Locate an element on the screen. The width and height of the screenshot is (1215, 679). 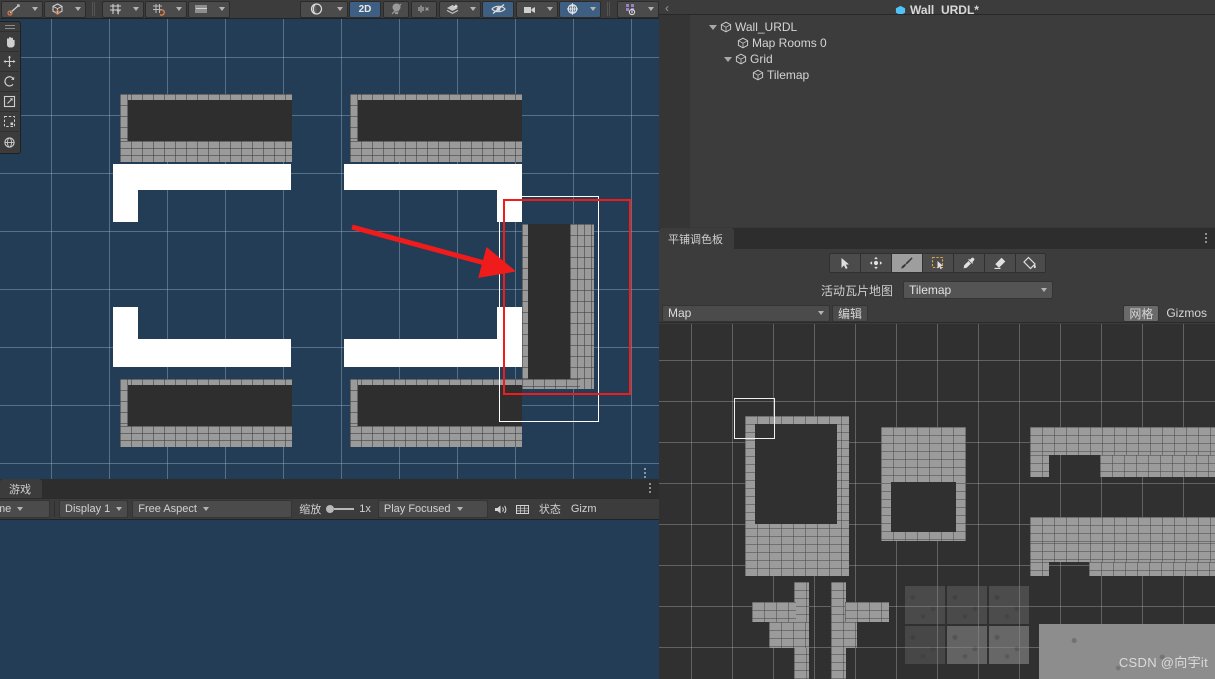
palette-tile-floor is located at coordinates (1127, 651).